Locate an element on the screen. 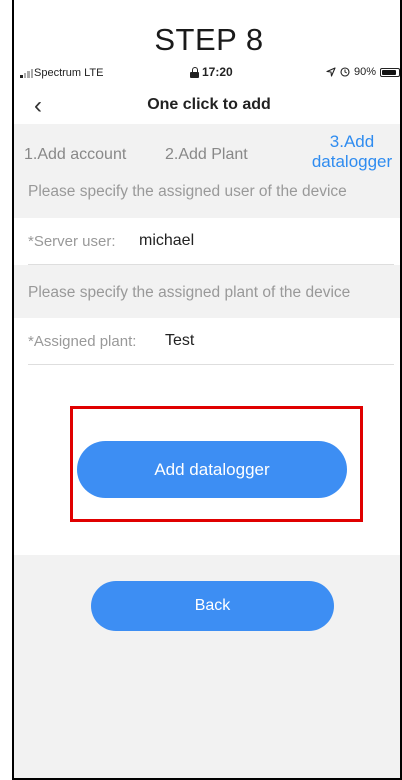 The height and width of the screenshot is (780, 402). step-add-account: 1.Add account is located at coordinates (75, 154).